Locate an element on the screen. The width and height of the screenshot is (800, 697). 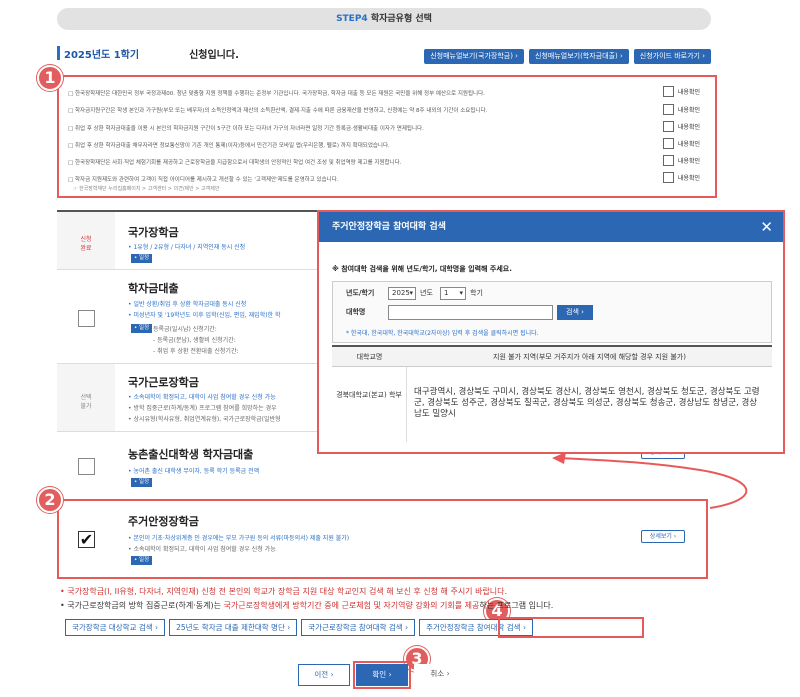
arrow-path is located at coordinates (653, 483).